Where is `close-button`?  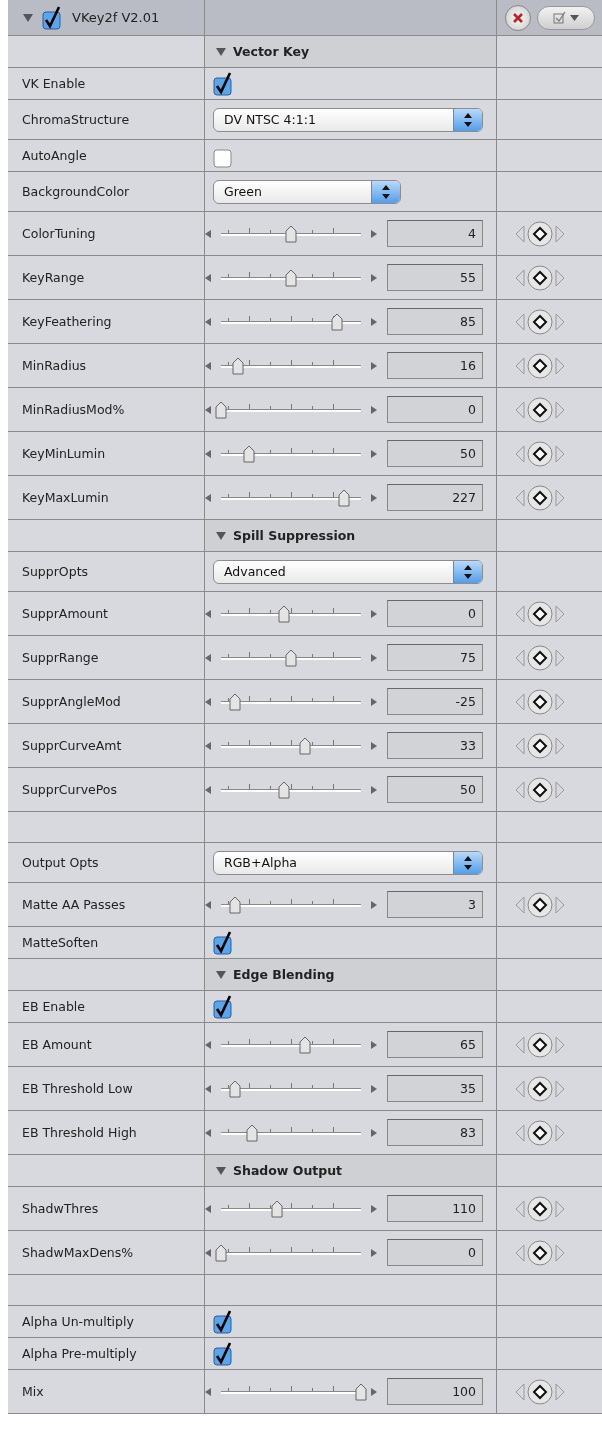 close-button is located at coordinates (518, 17).